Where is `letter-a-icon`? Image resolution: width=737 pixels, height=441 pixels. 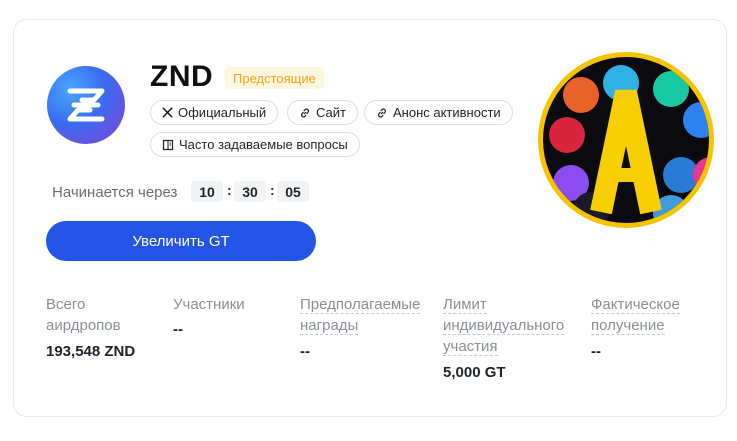
letter-a-icon is located at coordinates (626, 152).